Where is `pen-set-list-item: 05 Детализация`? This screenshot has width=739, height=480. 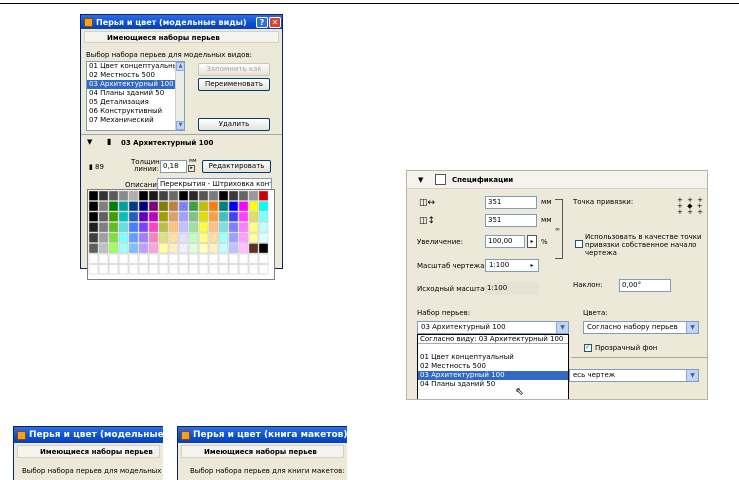
pen-set-list-item: 05 Детализация is located at coordinates (135, 102).